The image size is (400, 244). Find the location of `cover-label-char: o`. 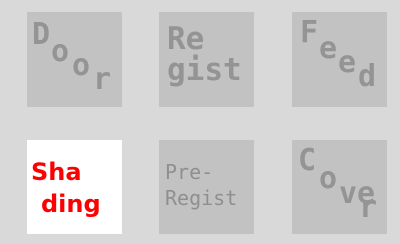

cover-label-char: o is located at coordinates (328, 178).